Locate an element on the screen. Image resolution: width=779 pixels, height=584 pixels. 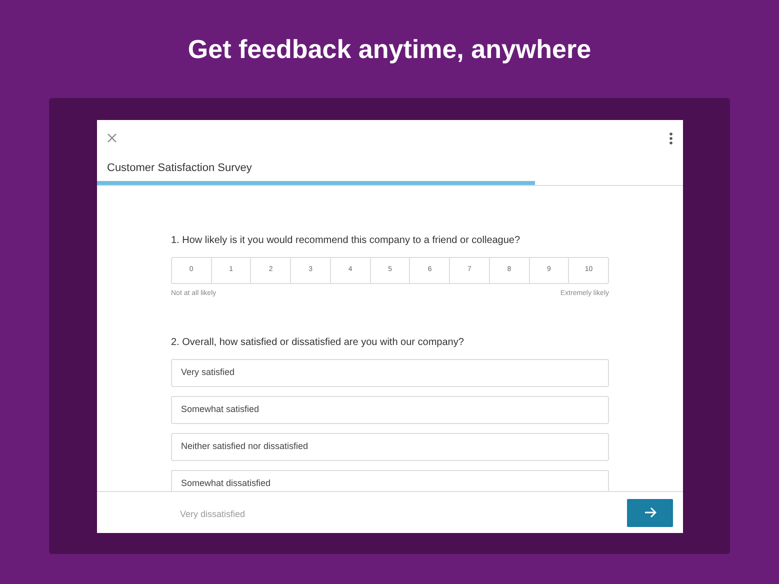
question-text: 2. Overall, how satisfied or dissatisfied are you with our company? is located at coordinates (318, 343).